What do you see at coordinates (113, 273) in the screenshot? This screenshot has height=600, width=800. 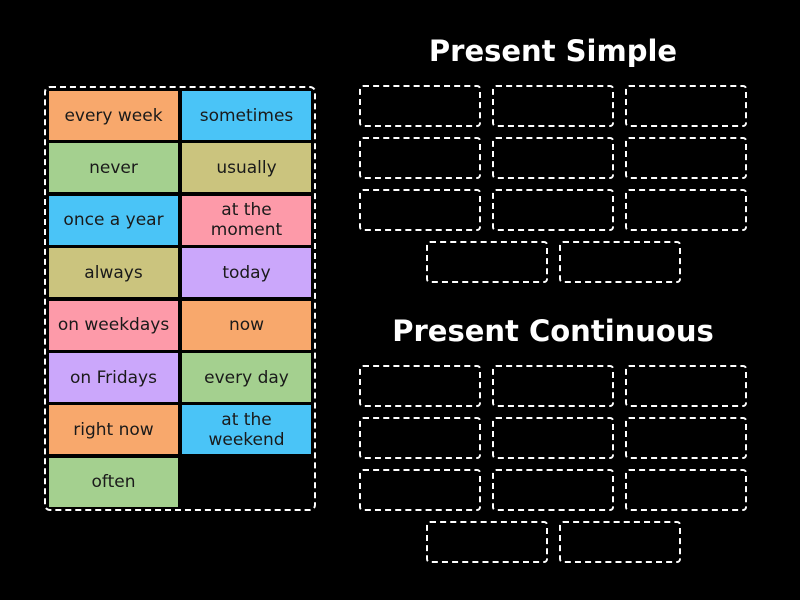 I see `word-tile: always` at bounding box center [113, 273].